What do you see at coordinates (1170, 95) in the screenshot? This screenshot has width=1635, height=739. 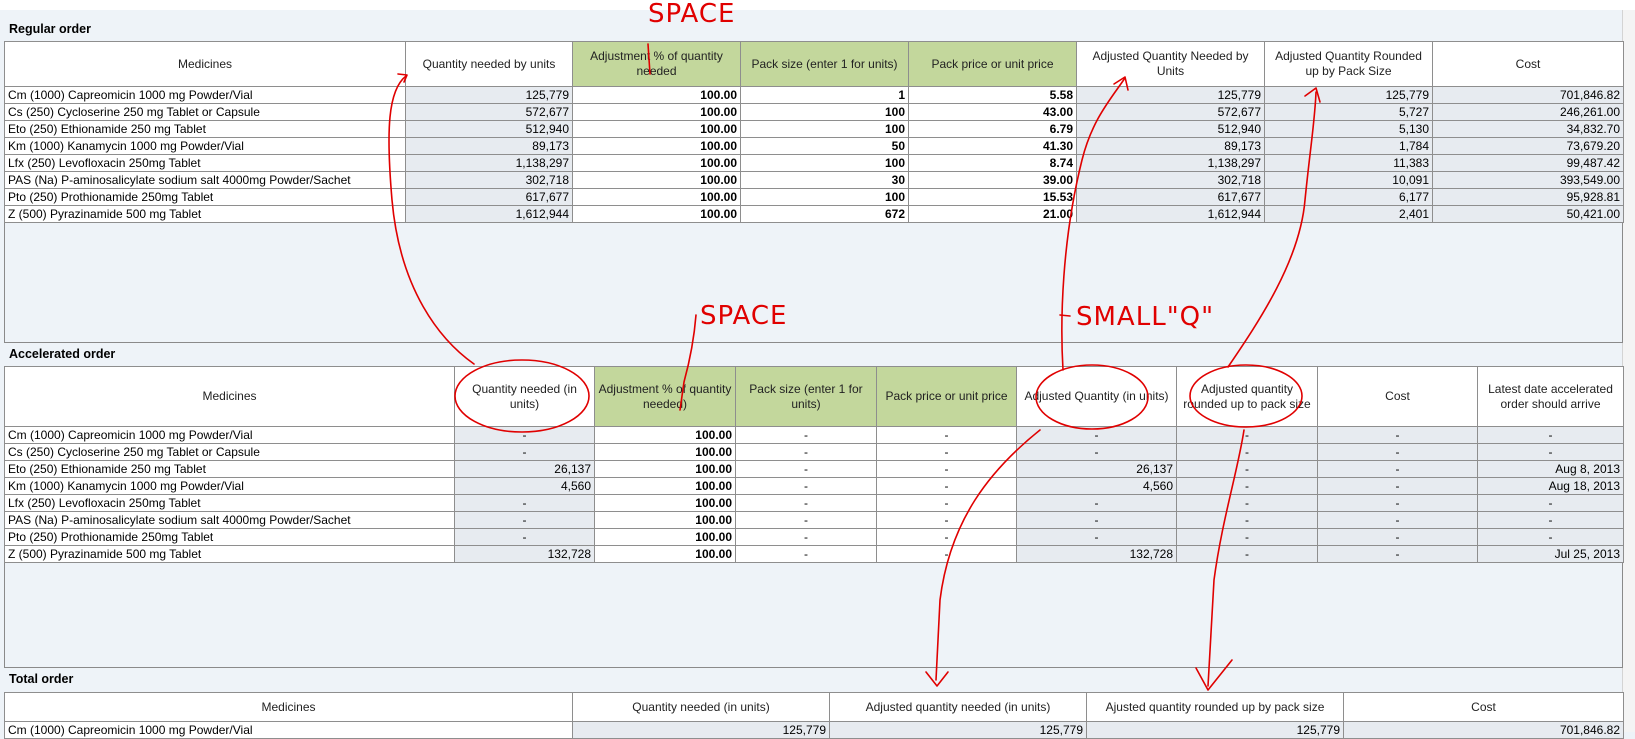 I see `adjusted-quantity-cell: 125,779` at bounding box center [1170, 95].